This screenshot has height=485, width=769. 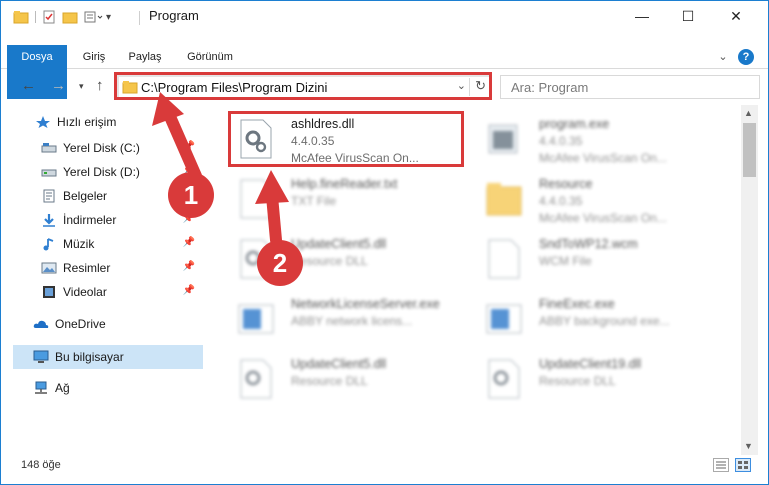 I want to click on ribbon-expand-icon: ⌄, so click(x=723, y=57).